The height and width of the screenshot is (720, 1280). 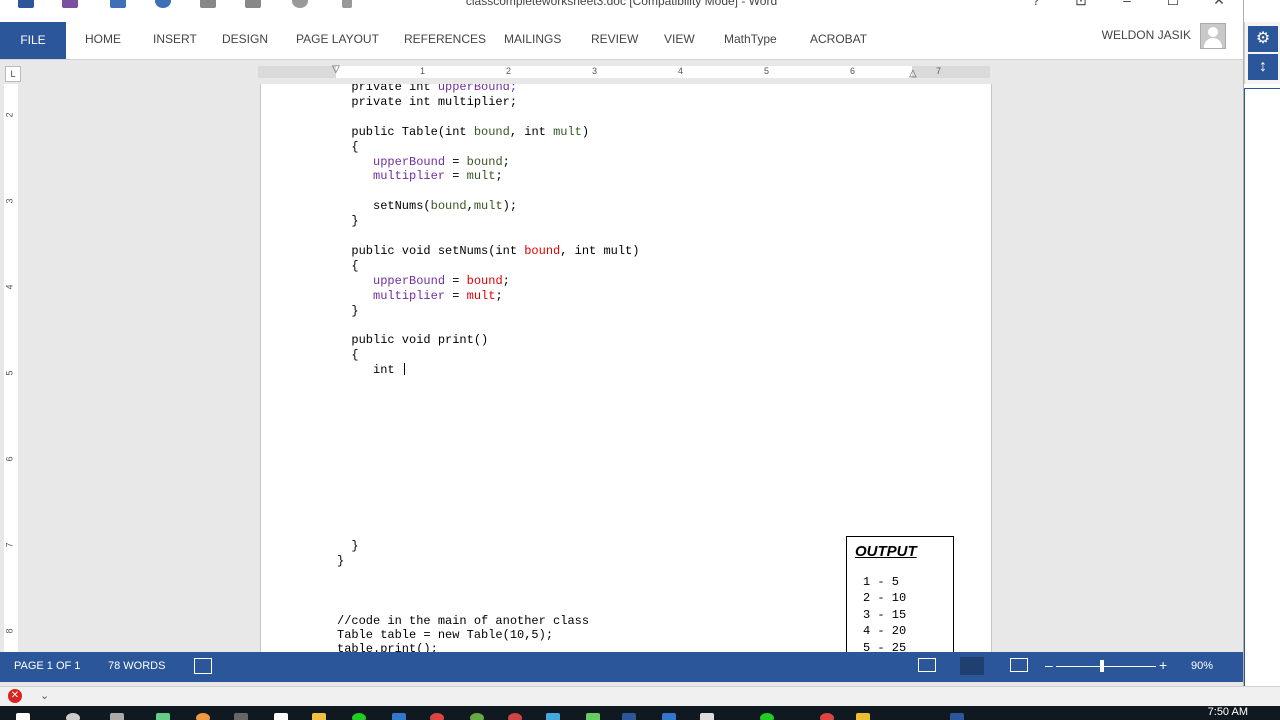 What do you see at coordinates (1127, 6) in the screenshot?
I see `minimize-button: –` at bounding box center [1127, 6].